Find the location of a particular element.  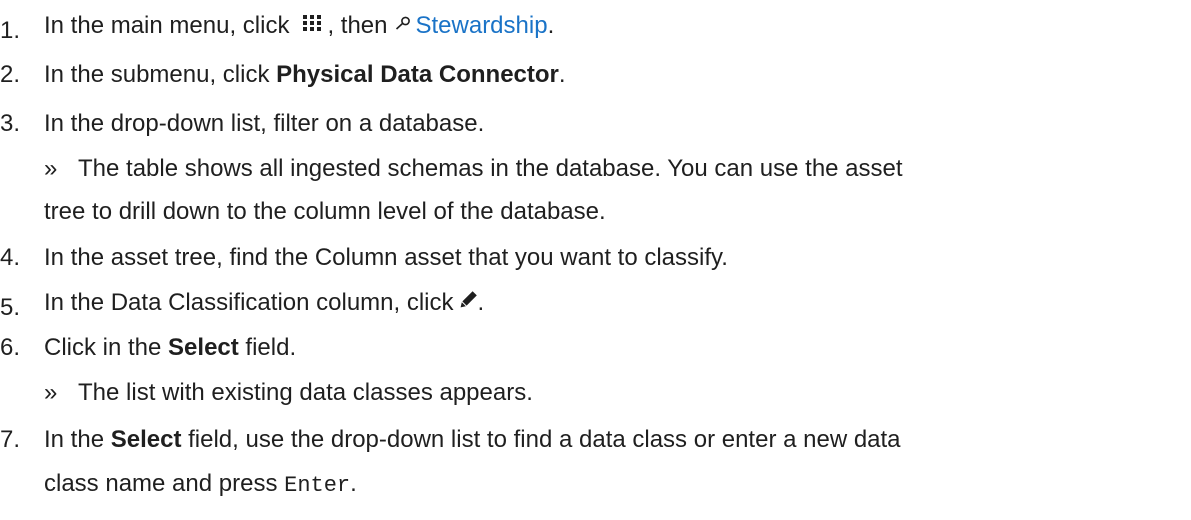

enter-key: Enter is located at coordinates (317, 485).